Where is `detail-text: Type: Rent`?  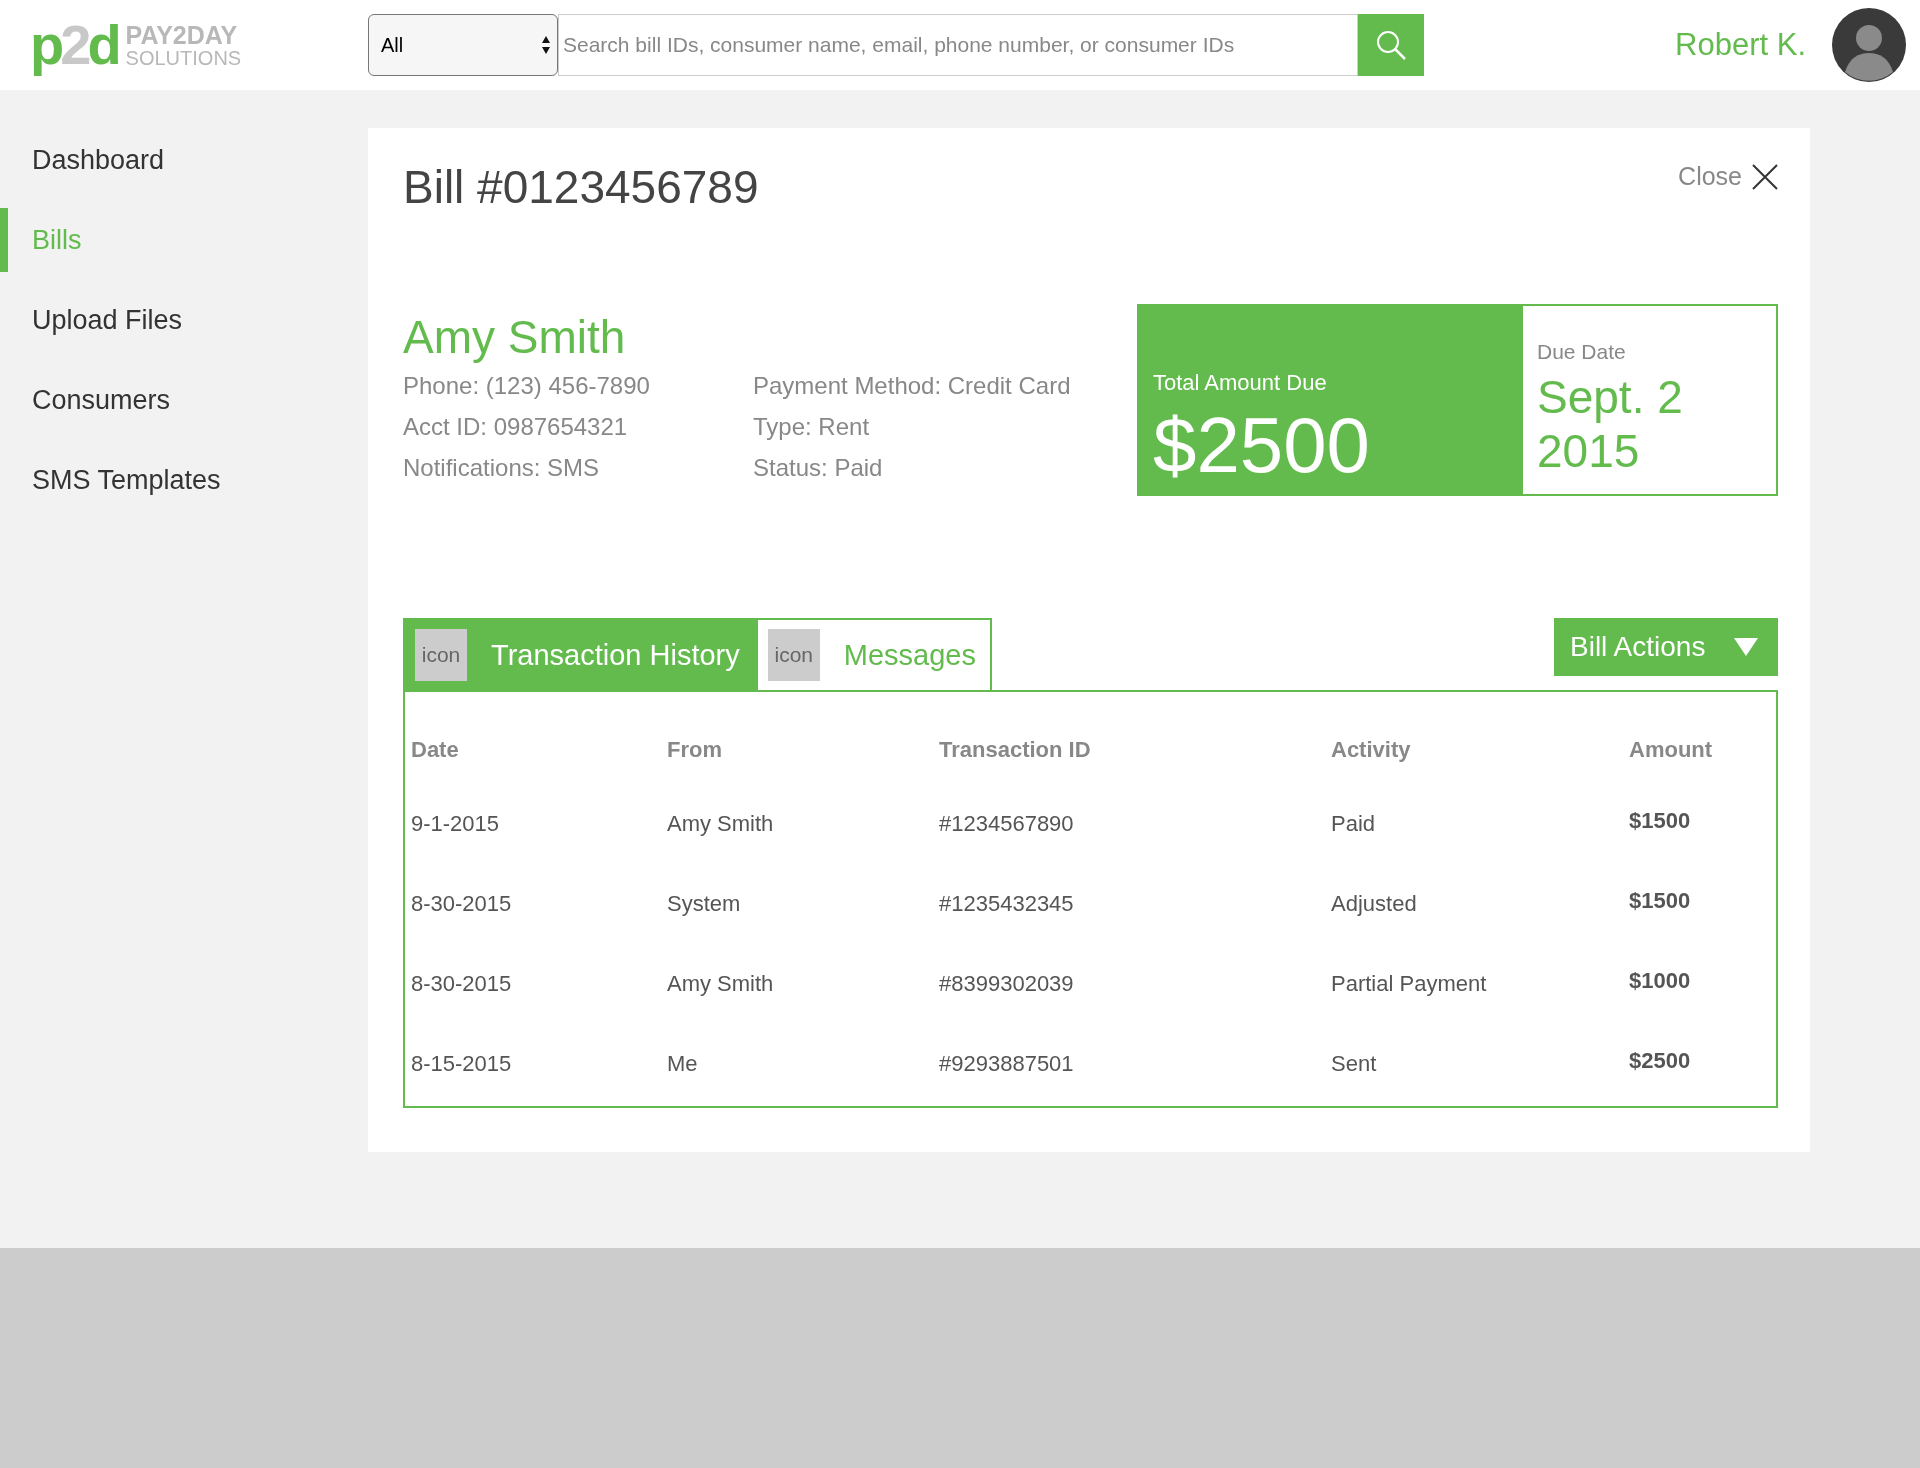 detail-text: Type: Rent is located at coordinates (812, 427).